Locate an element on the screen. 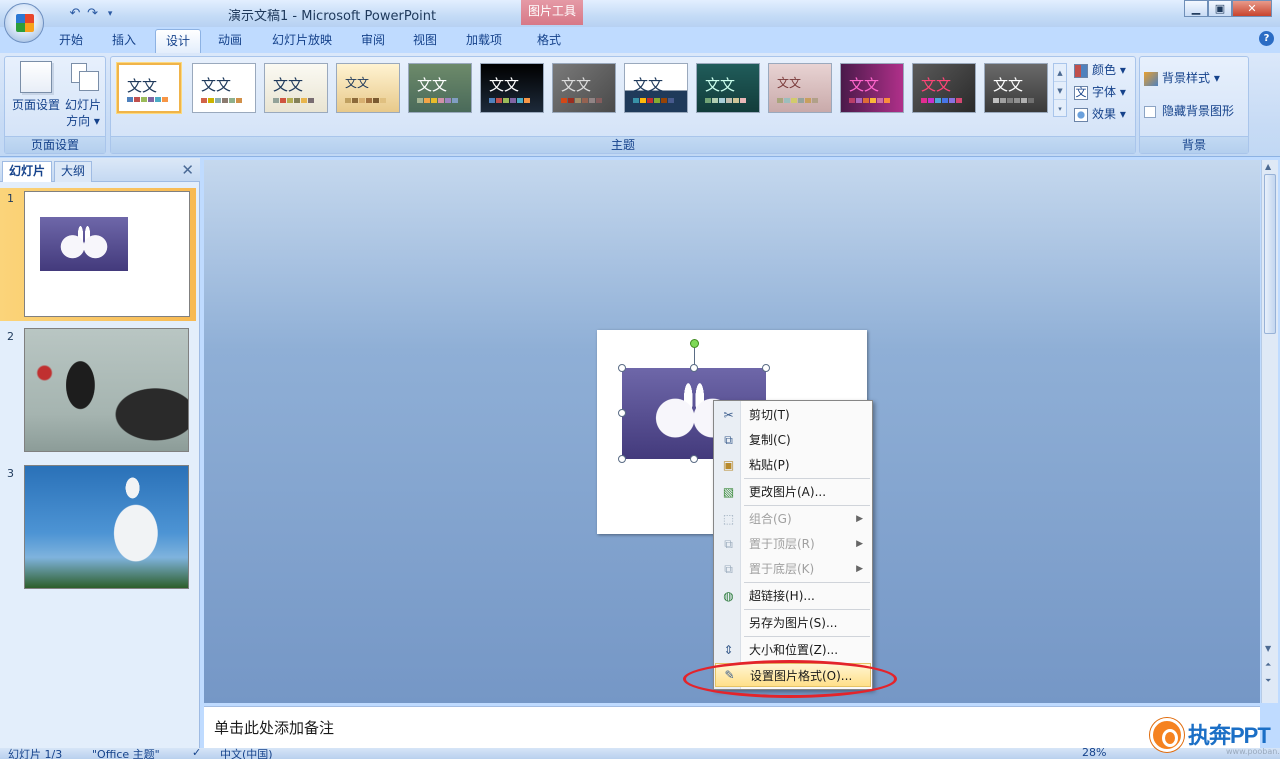 This screenshot has width=1280, height=759. tab-home: 开始 is located at coordinates (71, 41).